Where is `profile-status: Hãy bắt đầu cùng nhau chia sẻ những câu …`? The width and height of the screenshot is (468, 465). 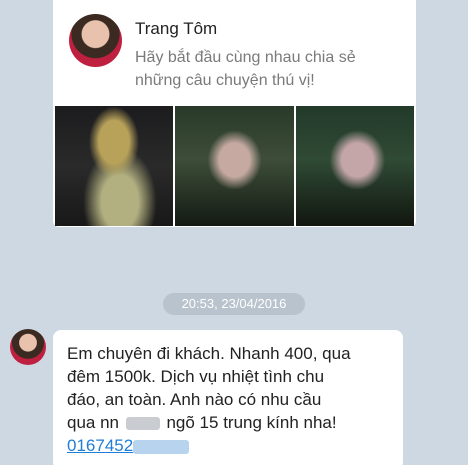
profile-status: Hãy bắt đầu cùng nhau chia sẻ những câu … is located at coordinates (245, 69).